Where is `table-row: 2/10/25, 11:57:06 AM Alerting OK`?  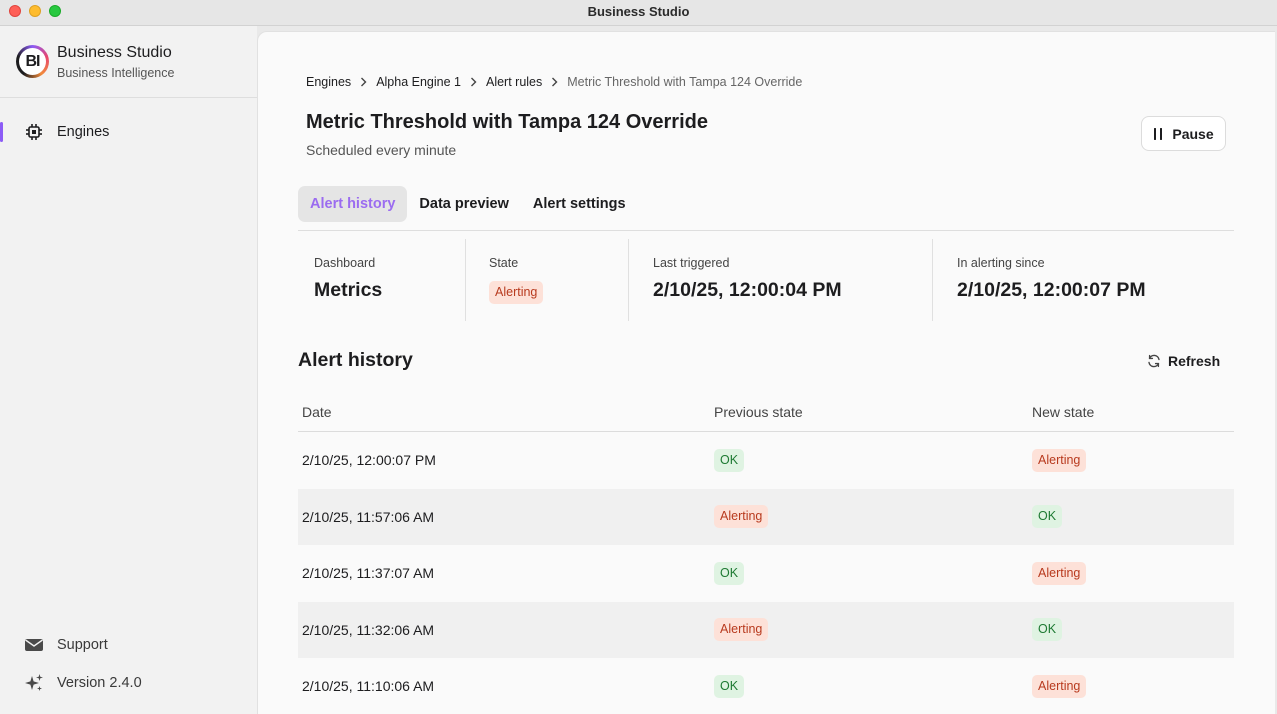
table-row: 2/10/25, 11:57:06 AM Alerting OK is located at coordinates (766, 516).